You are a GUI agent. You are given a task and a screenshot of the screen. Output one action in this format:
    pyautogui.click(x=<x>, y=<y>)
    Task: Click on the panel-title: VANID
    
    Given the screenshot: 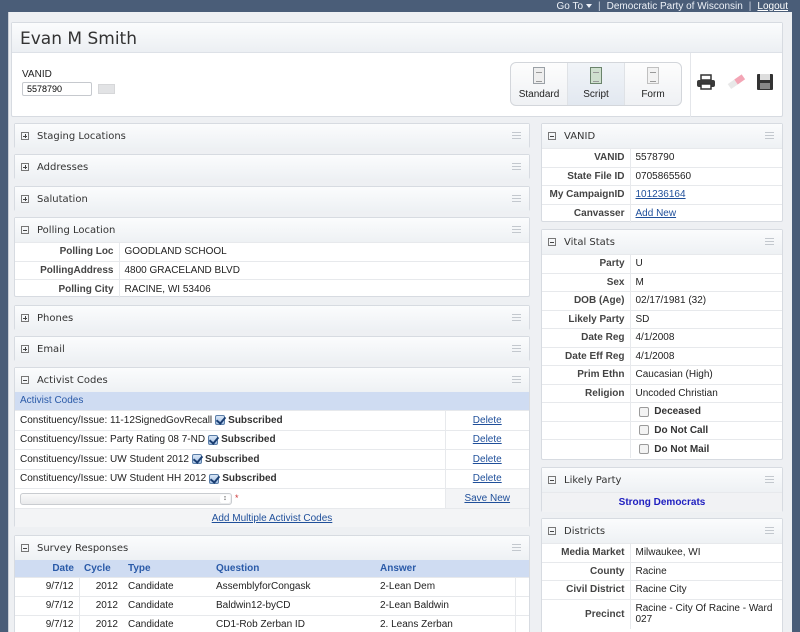 What is the action you would take?
    pyautogui.click(x=580, y=136)
    